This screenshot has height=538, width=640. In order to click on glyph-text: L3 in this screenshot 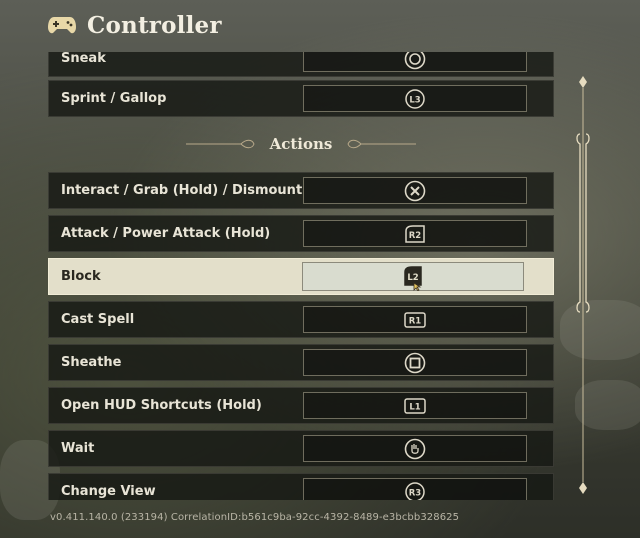, I will do `click(414, 100)`.